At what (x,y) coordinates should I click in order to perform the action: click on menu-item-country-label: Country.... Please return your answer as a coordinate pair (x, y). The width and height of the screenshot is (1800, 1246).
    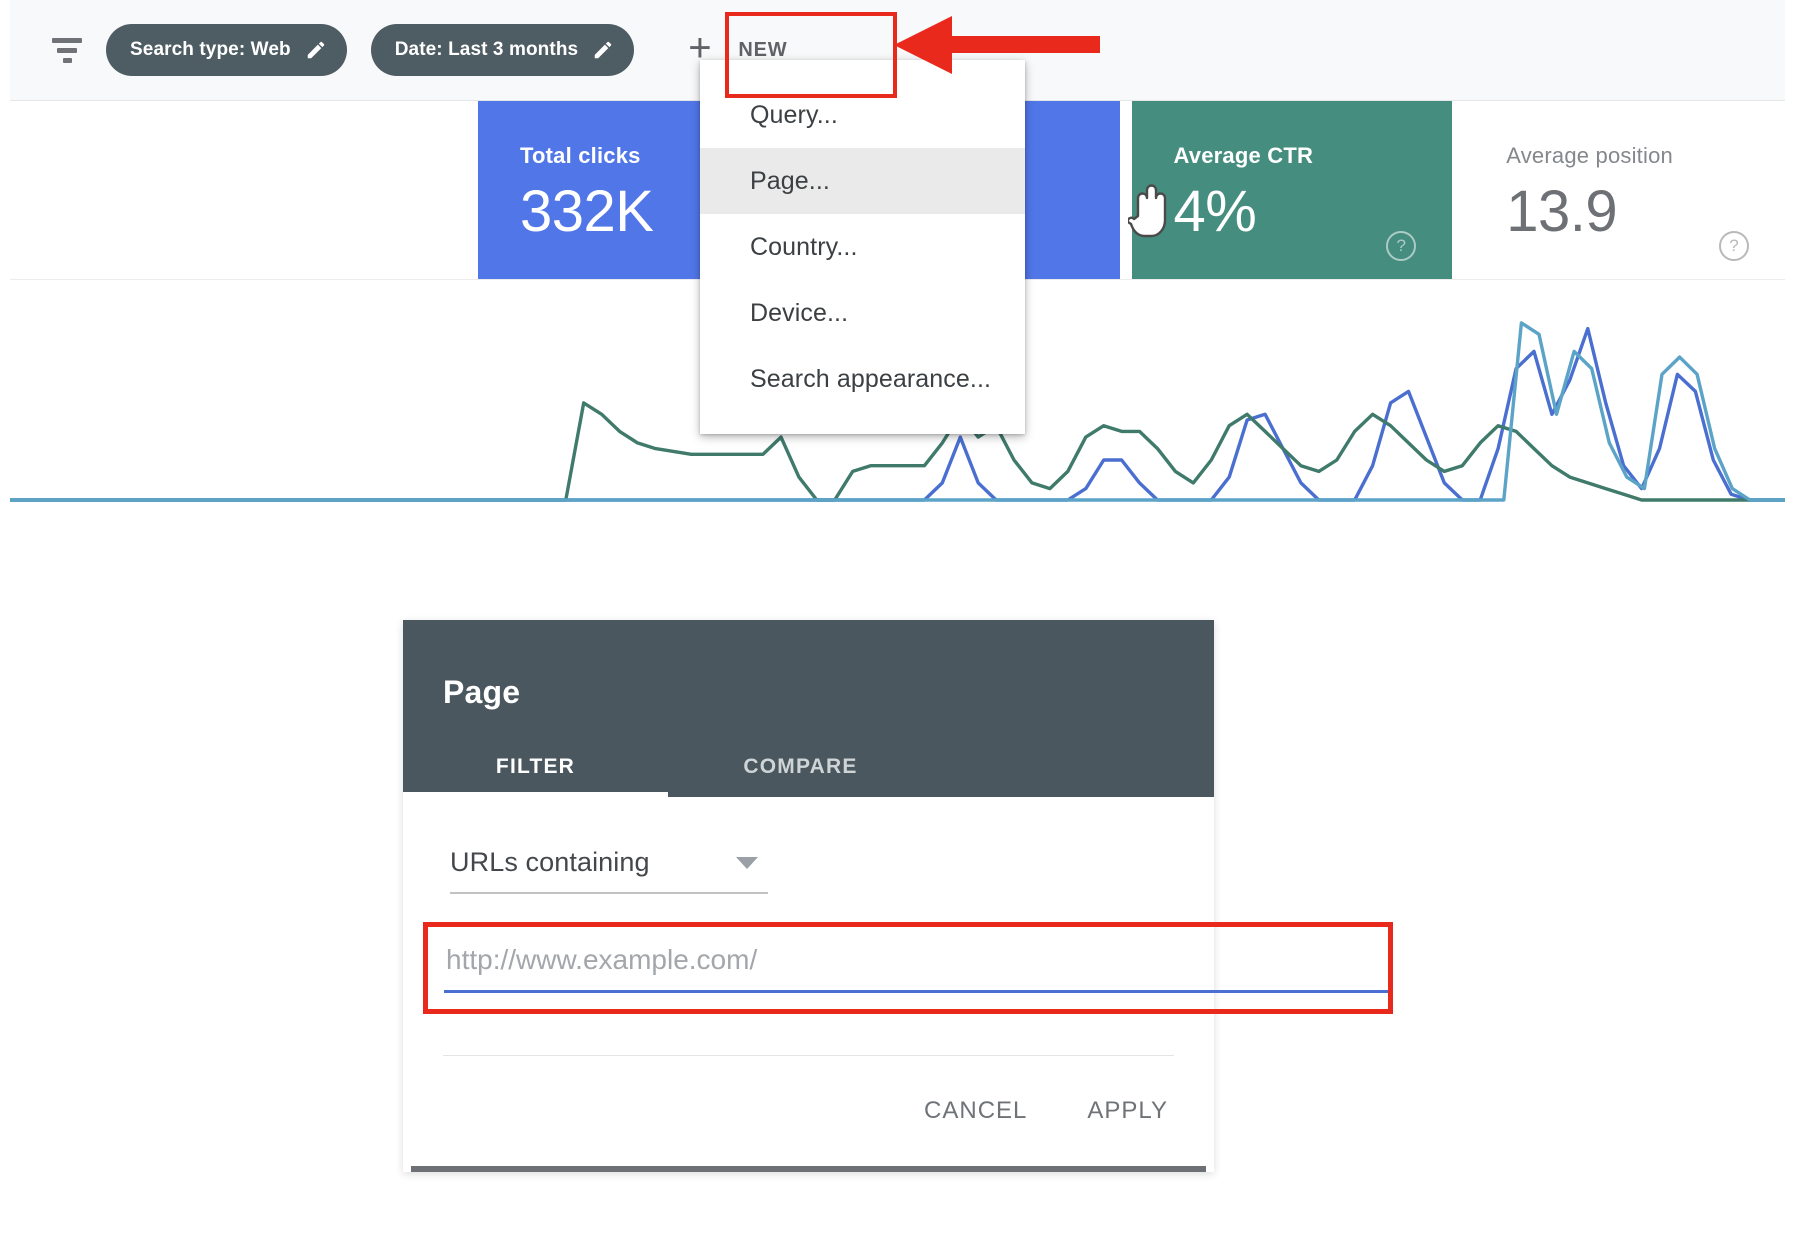
    Looking at the image, I should click on (804, 246).